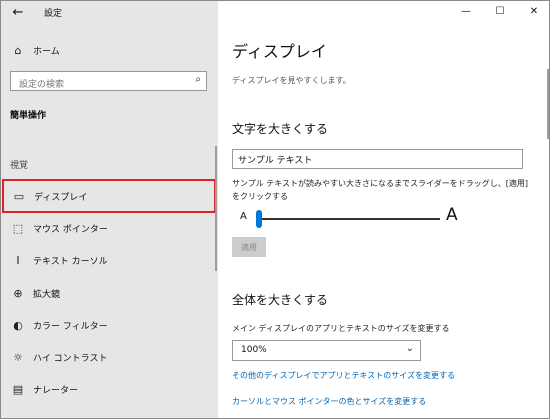 The image size is (550, 419). I want to click on color-filter-icon: ◐, so click(18, 325).